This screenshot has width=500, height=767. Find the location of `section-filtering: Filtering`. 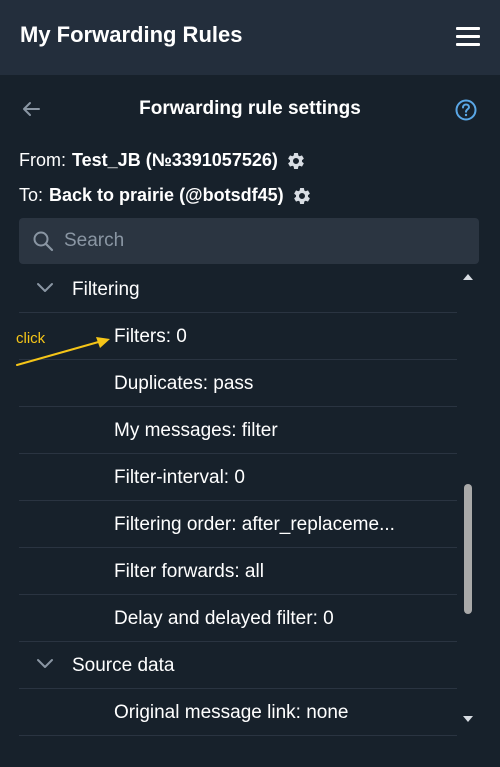

section-filtering: Filtering is located at coordinates (238, 289).